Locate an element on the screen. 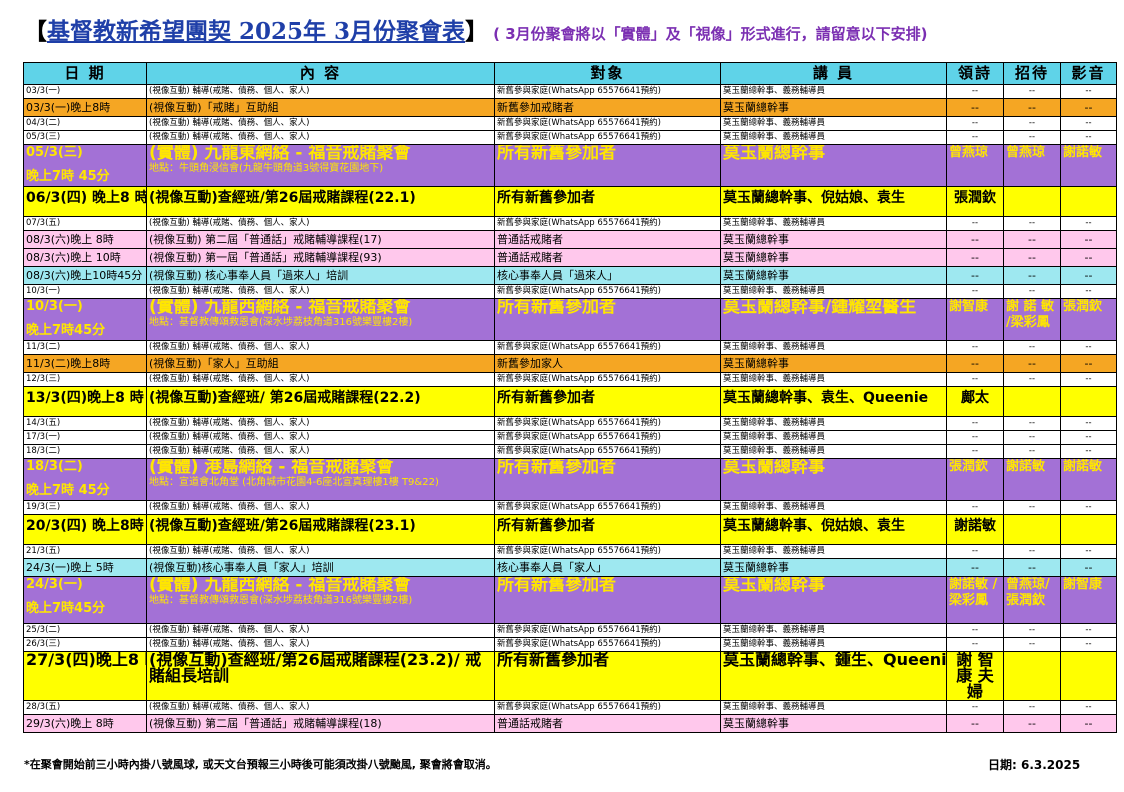 This screenshot has height=792, width=1124. date-text: 24/3(一) is located at coordinates (54, 585).